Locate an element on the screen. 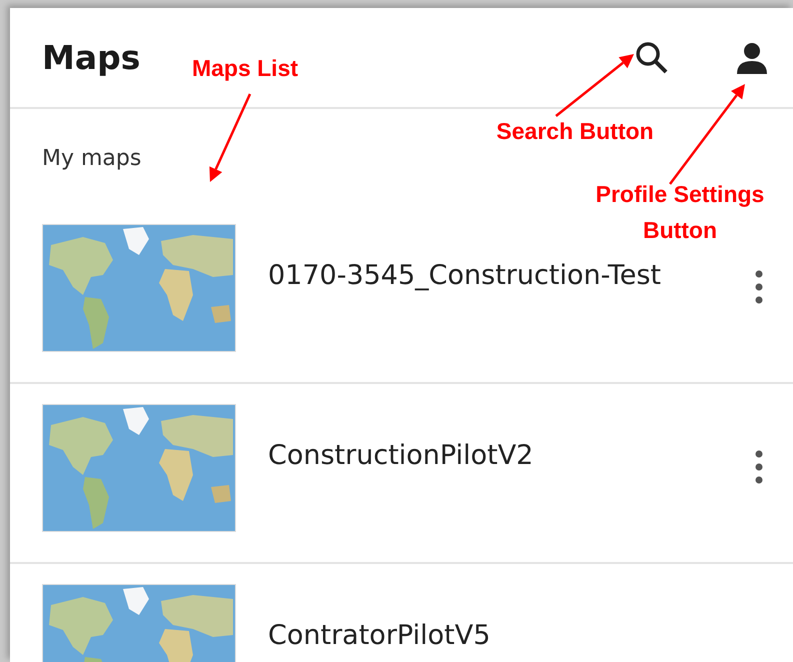  map-name: ContratorPilotV5 is located at coordinates (505, 641).